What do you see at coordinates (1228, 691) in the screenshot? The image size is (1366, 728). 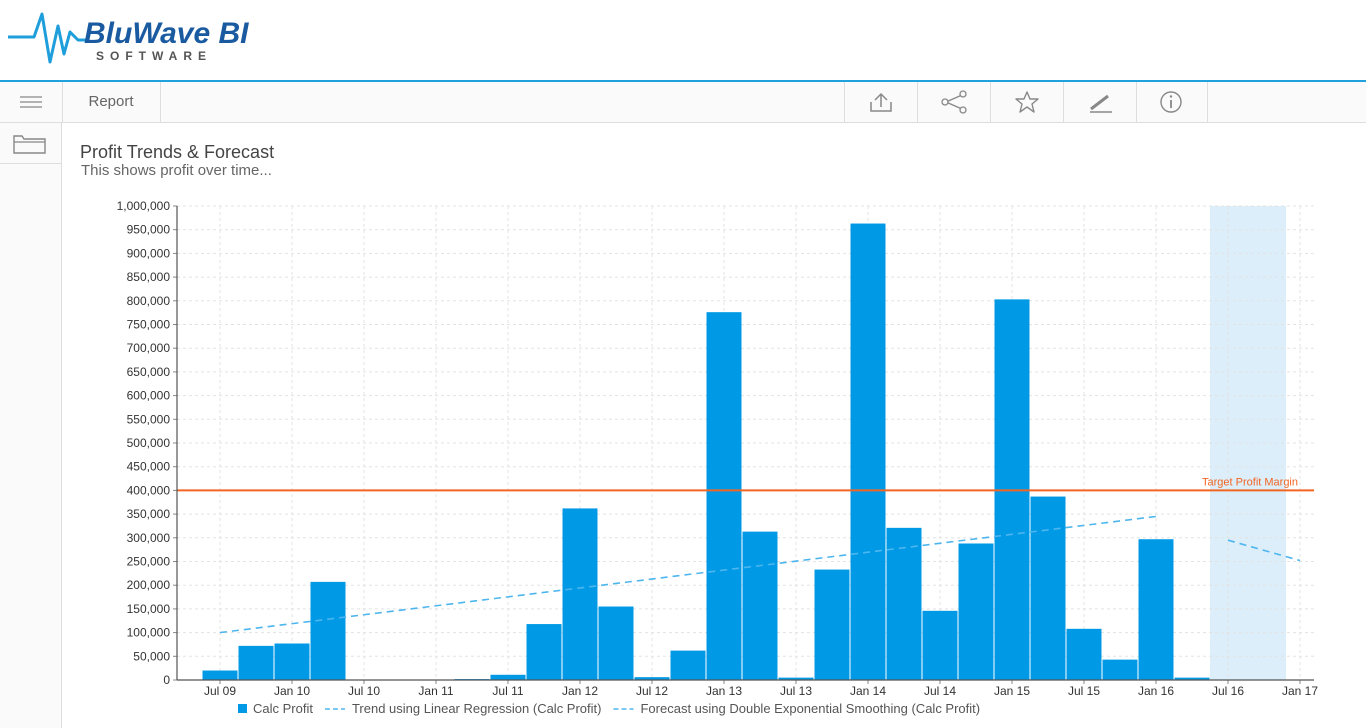 I see `x-tick-label: Jul 16` at bounding box center [1228, 691].